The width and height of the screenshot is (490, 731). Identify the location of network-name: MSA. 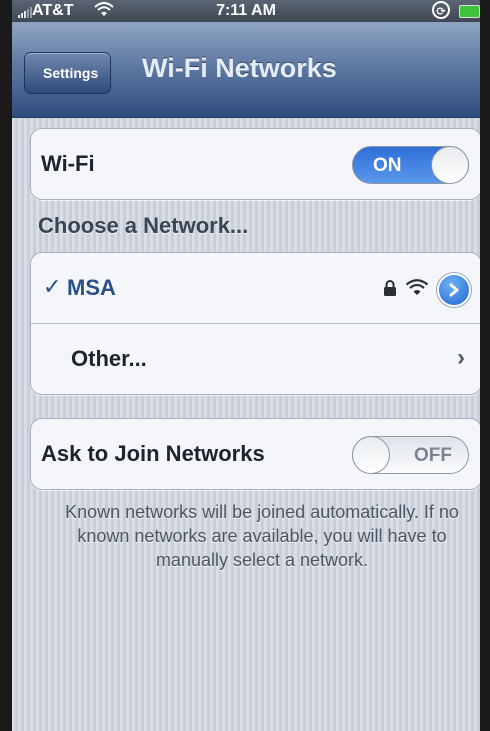
(91, 287).